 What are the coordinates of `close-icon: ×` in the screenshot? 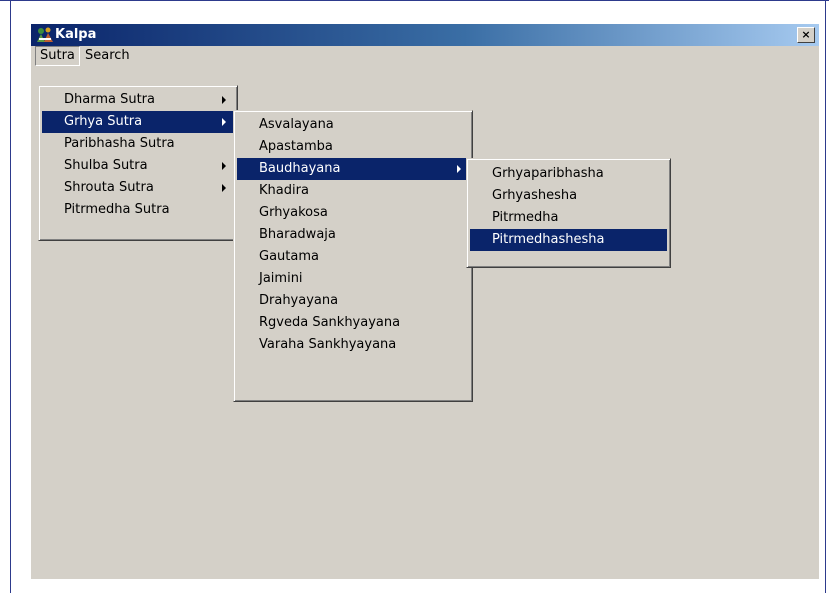 It's located at (806, 34).